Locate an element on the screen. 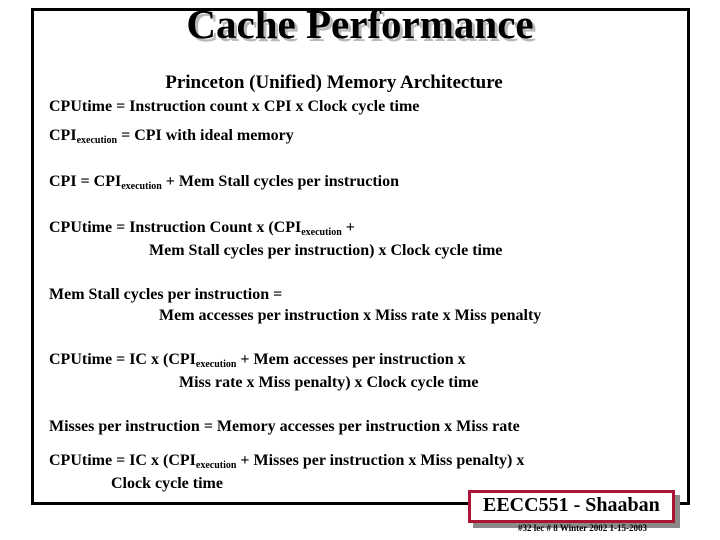 The height and width of the screenshot is (540, 720). subheading: Princeton (Unified) Memory Architecture is located at coordinates (334, 82).